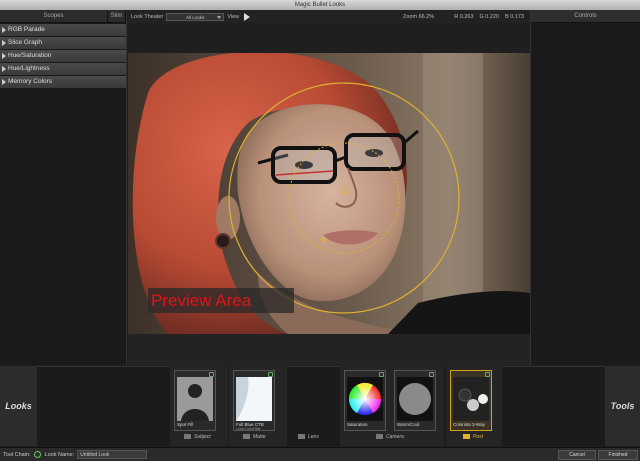 The width and height of the screenshot is (640, 461). What do you see at coordinates (622, 406) in the screenshot?
I see `tools-drawer-button: Tools` at bounding box center [622, 406].